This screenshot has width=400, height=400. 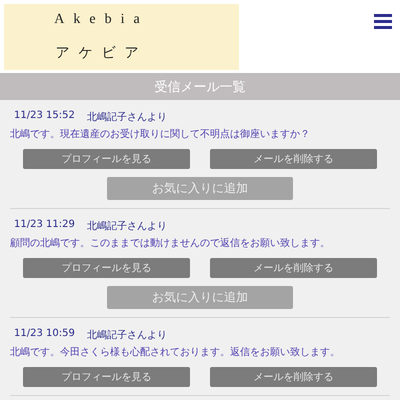 I want to click on title-bar: 受信メール一覧, so click(x=200, y=86).